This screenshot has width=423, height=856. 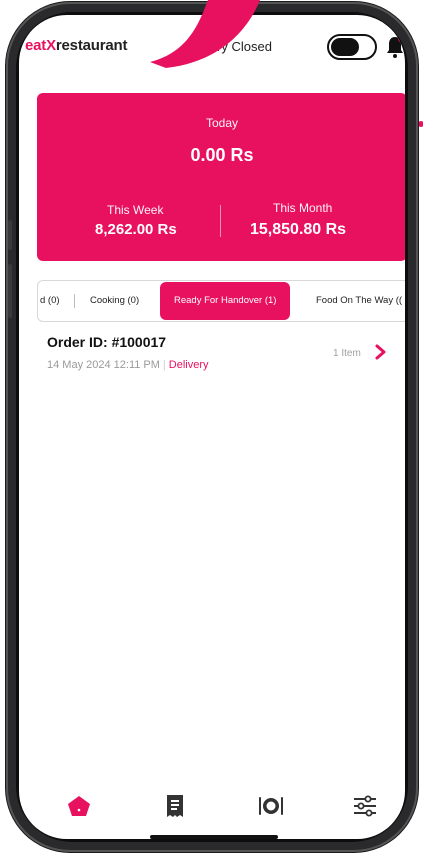 I want to click on app-logo: eatXrestaurant, so click(x=76, y=45).